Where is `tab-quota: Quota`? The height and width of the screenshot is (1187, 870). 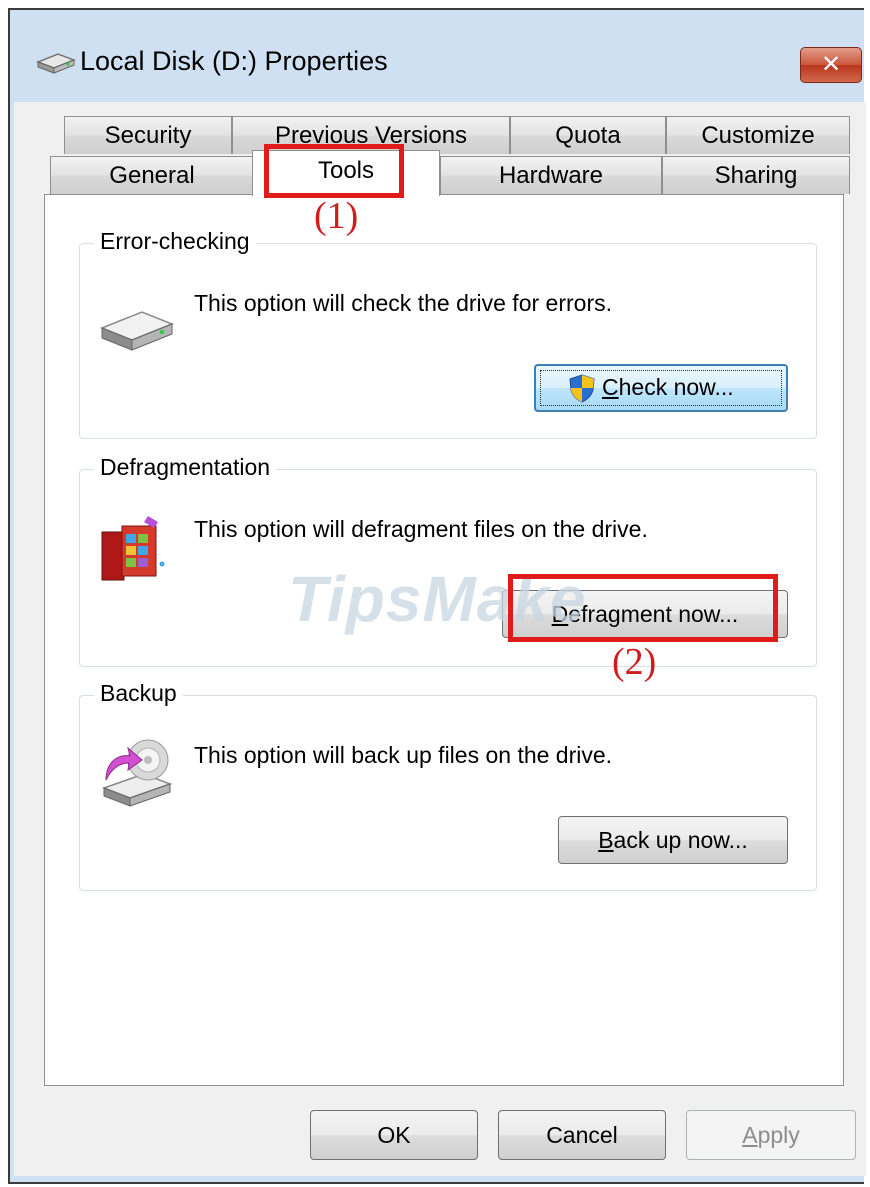
tab-quota: Quota is located at coordinates (588, 135).